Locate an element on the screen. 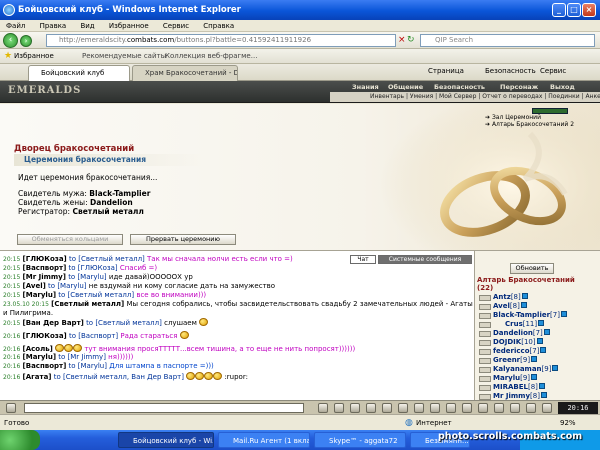  close-icon: × is located at coordinates (589, 10).